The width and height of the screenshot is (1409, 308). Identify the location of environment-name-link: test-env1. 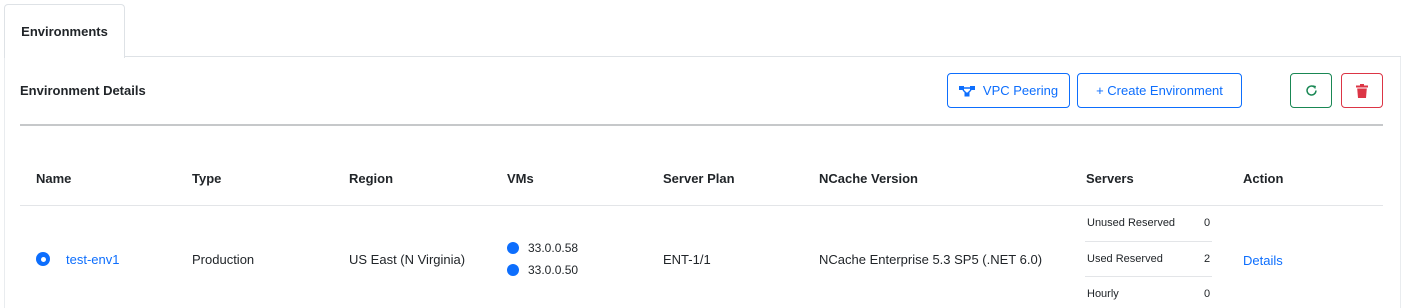
(92, 259).